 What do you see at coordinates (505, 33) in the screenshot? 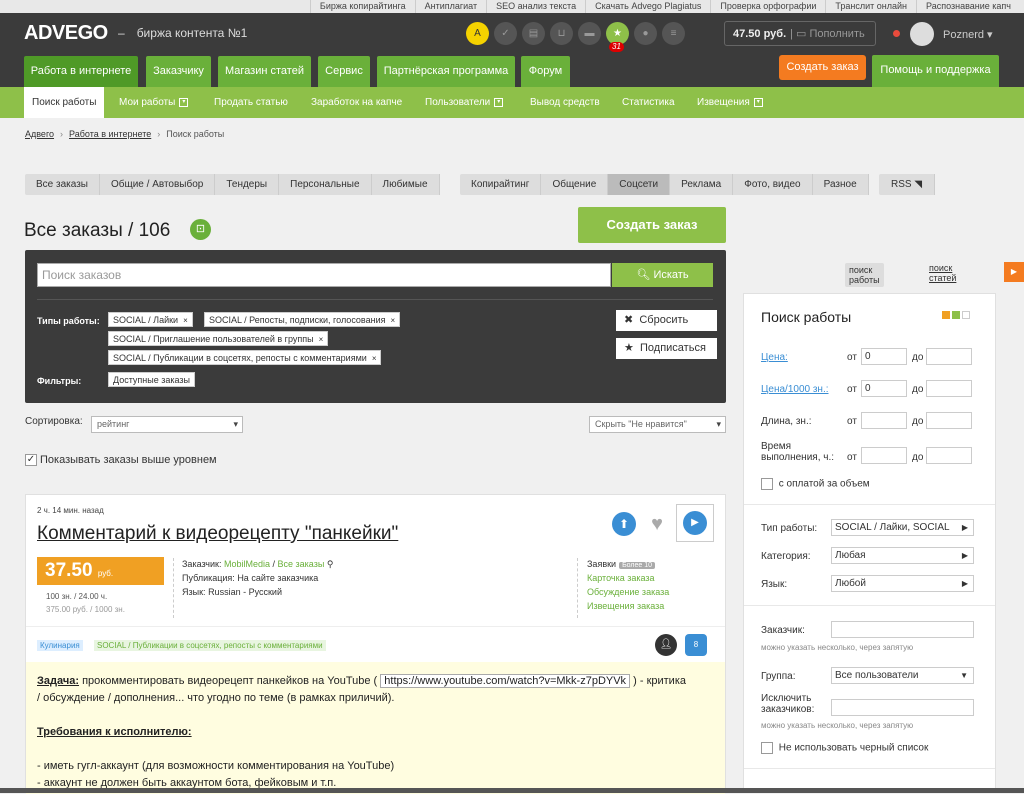
I see `check-icon: ✓` at bounding box center [505, 33].